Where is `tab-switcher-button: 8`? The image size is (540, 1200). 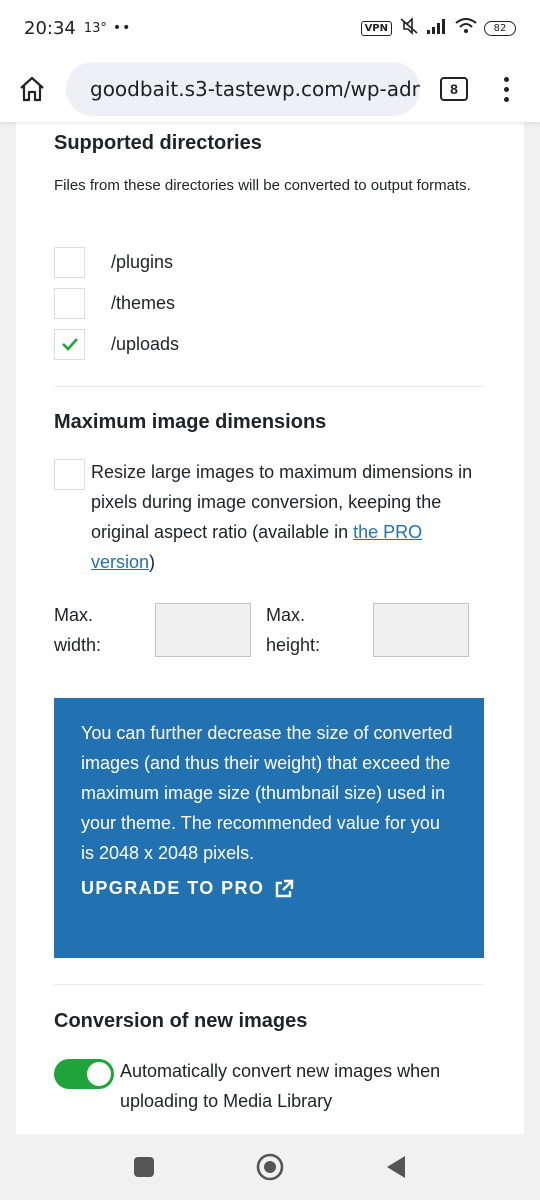
tab-switcher-button: 8 is located at coordinates (454, 89).